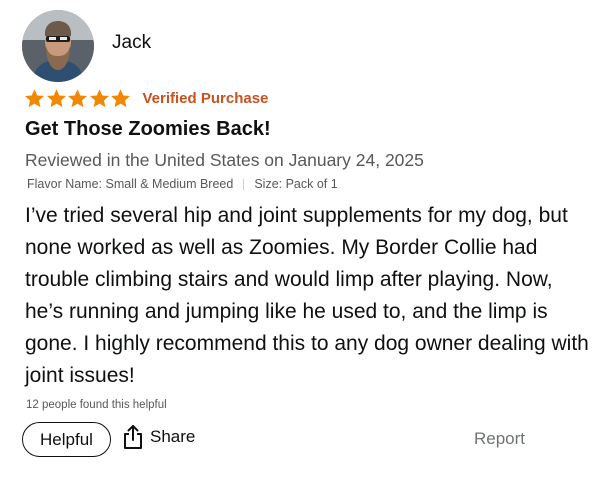 Image resolution: width=600 pixels, height=500 pixels. Describe the element at coordinates (96, 405) in the screenshot. I see `helpful-count: 12 people found this helpful` at that location.